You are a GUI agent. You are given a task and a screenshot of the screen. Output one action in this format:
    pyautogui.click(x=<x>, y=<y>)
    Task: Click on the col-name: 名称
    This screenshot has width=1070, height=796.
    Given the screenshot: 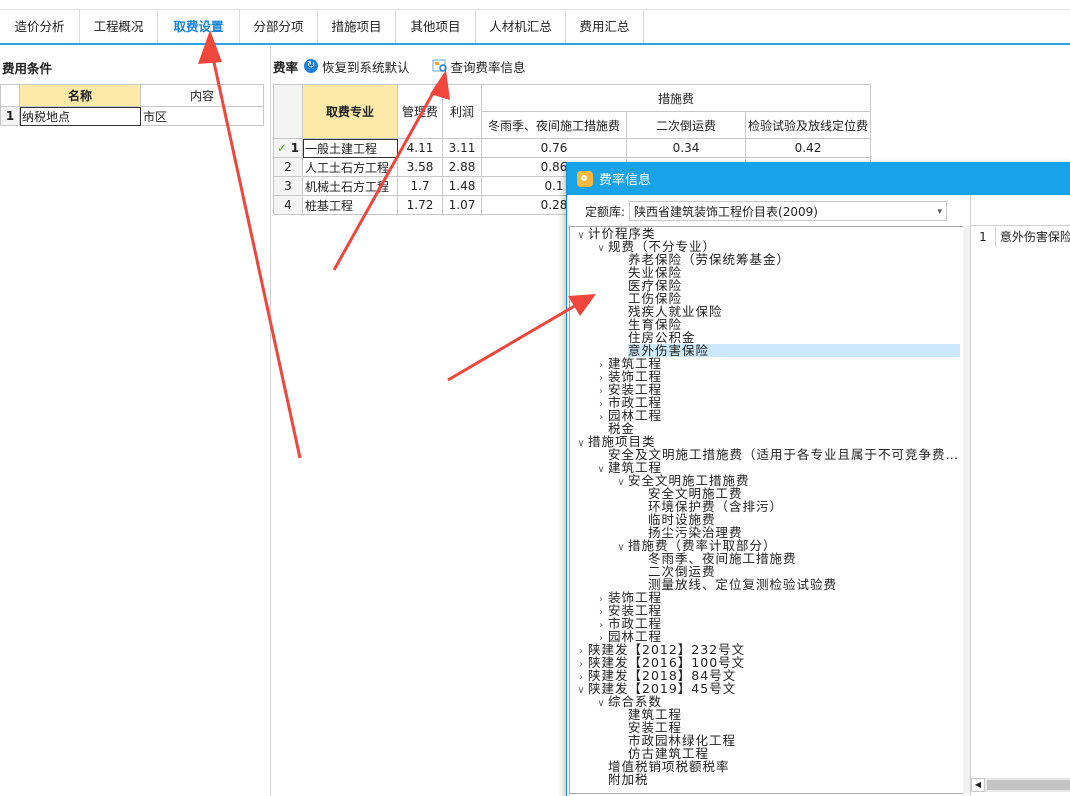 What is the action you would take?
    pyautogui.click(x=80, y=95)
    